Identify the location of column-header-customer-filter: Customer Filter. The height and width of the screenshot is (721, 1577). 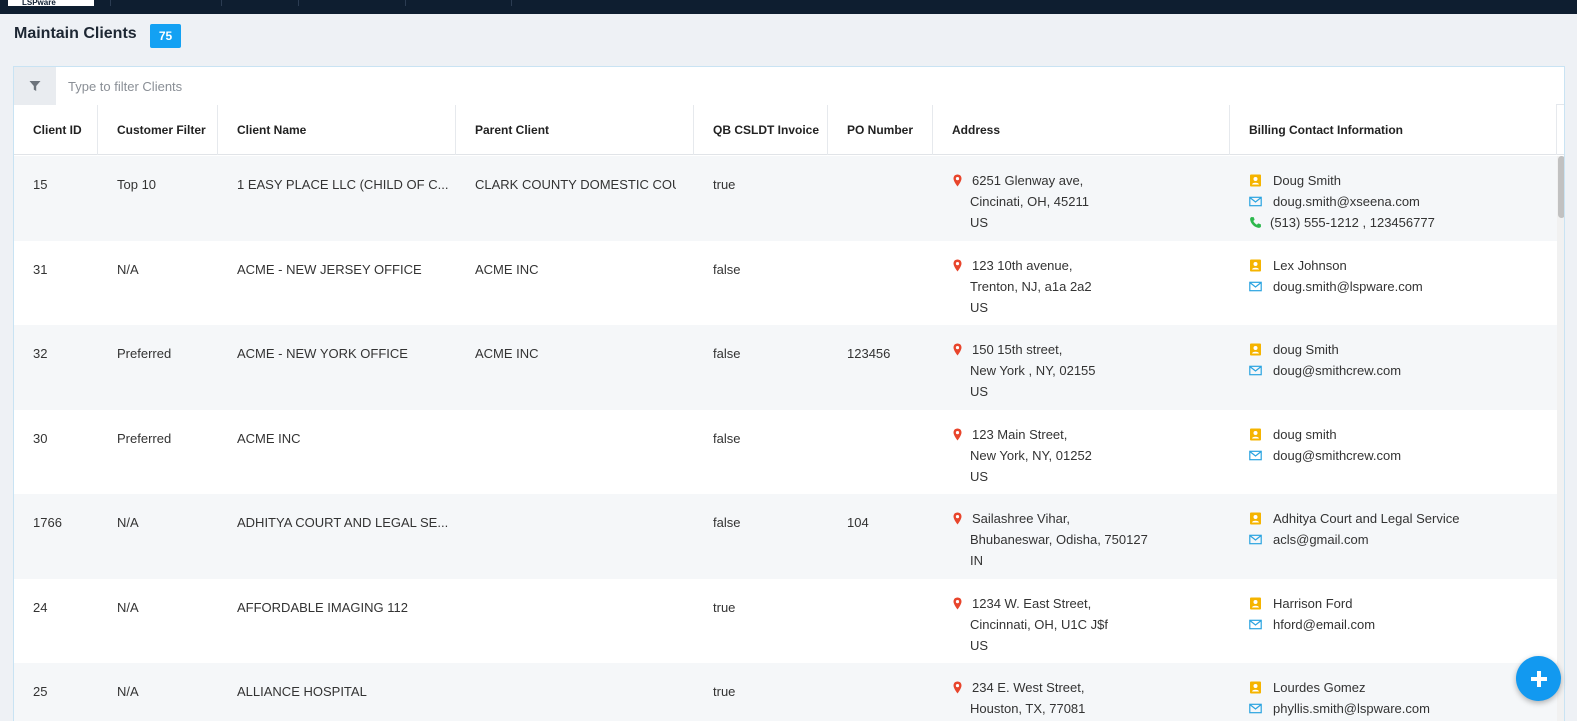
(158, 130).